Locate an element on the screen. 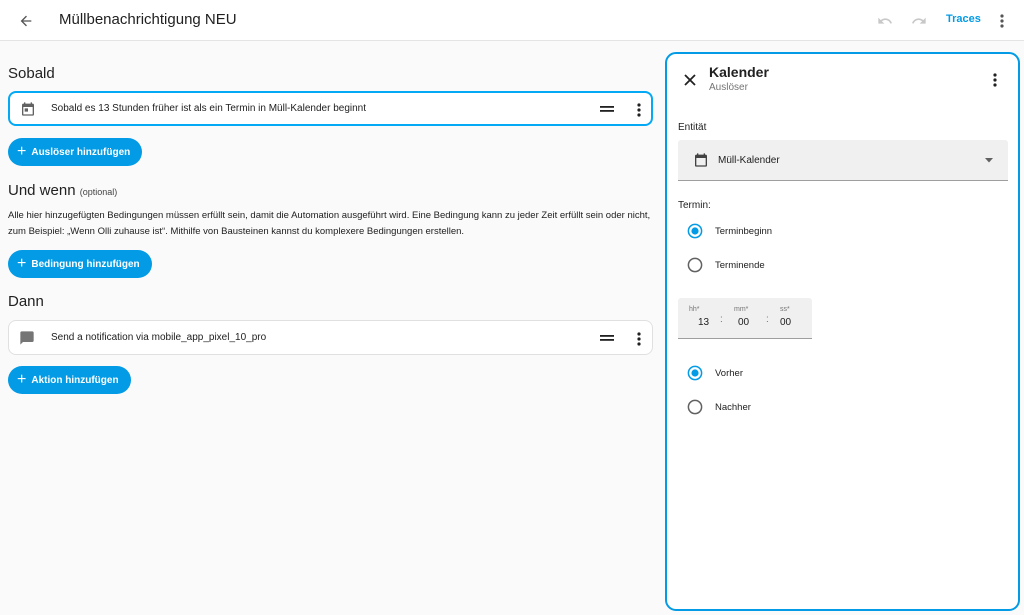 This screenshot has height=615, width=1024. add-action-label: Aktion hinzufügen is located at coordinates (75, 380).